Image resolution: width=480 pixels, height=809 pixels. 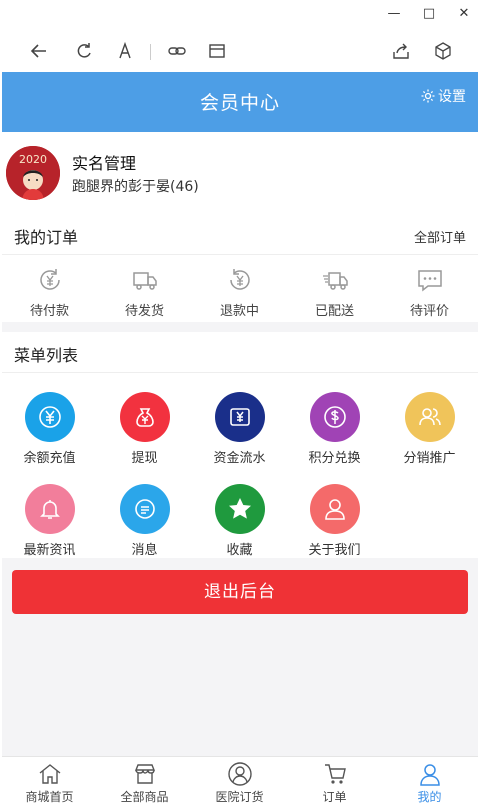 I want to click on order-refunding: 退款中, so click(x=239, y=294).